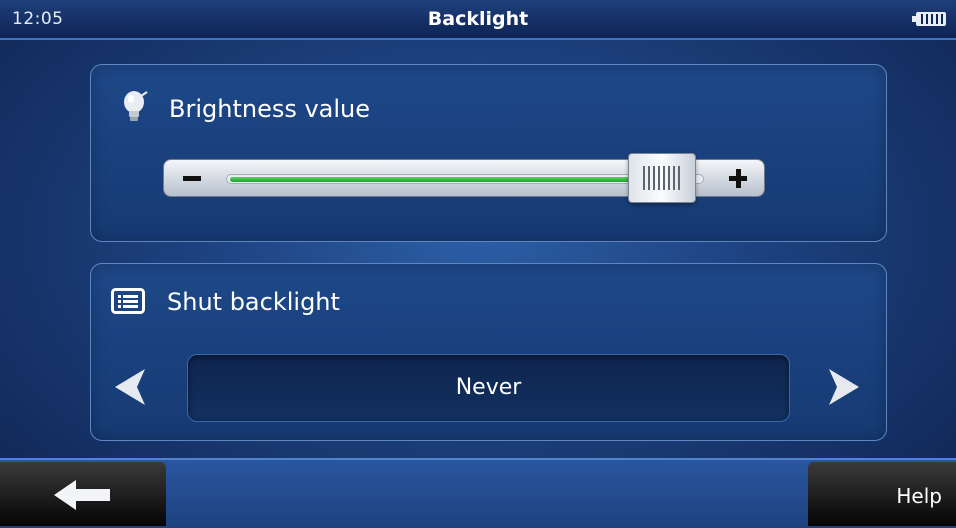  I want to click on back-arrow-icon, so click(82, 495).